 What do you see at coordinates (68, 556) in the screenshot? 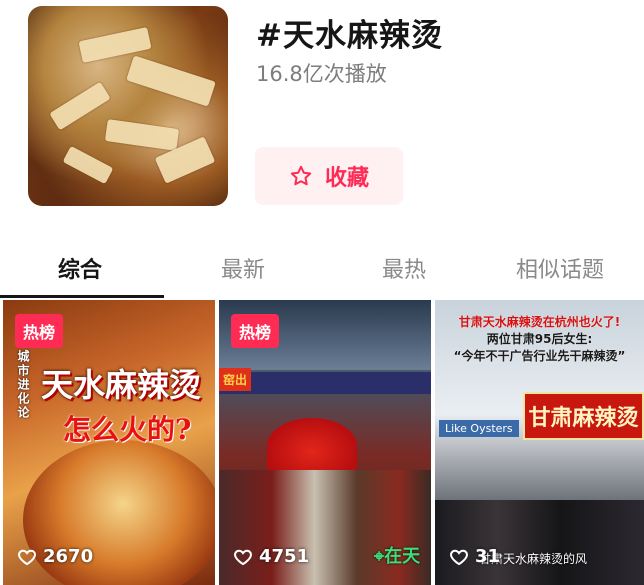
I see `like-count-value: 2670` at bounding box center [68, 556].